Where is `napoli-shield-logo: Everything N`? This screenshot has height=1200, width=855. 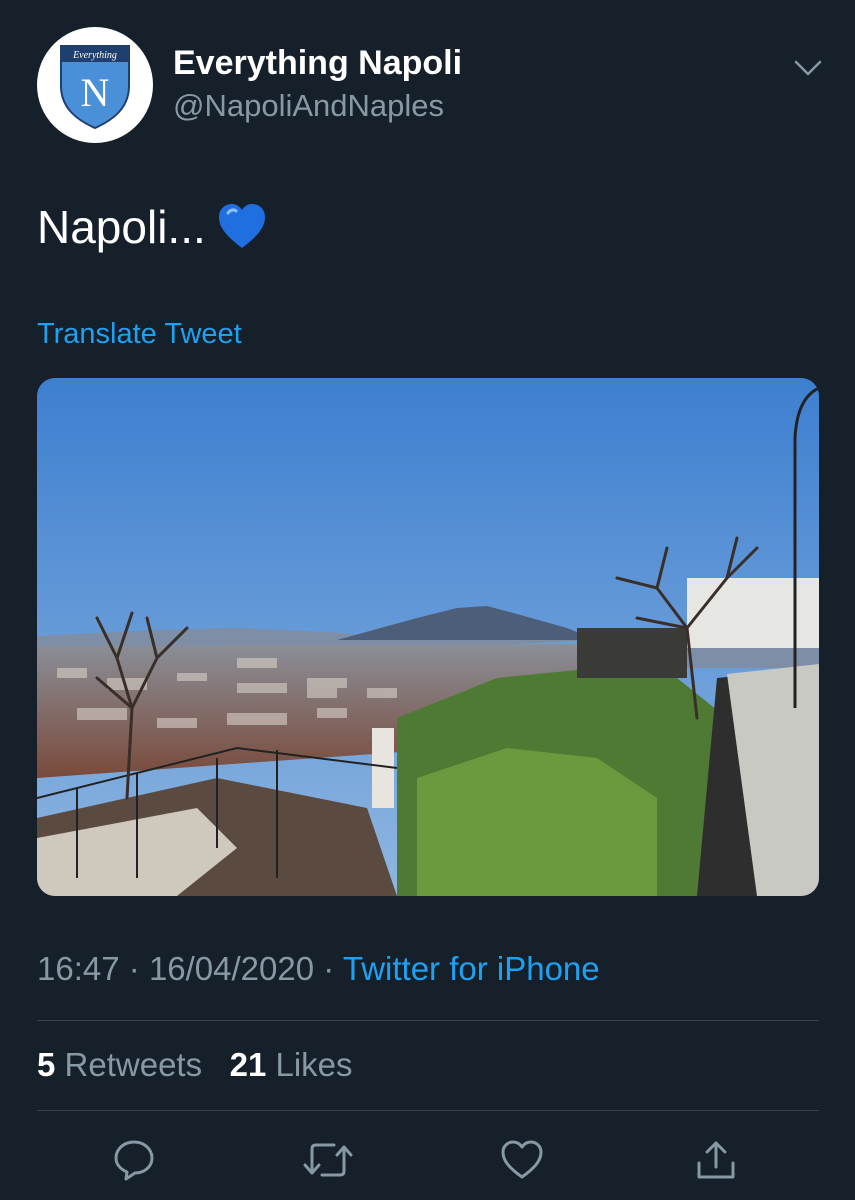
napoli-shield-logo: Everything N is located at coordinates (95, 87).